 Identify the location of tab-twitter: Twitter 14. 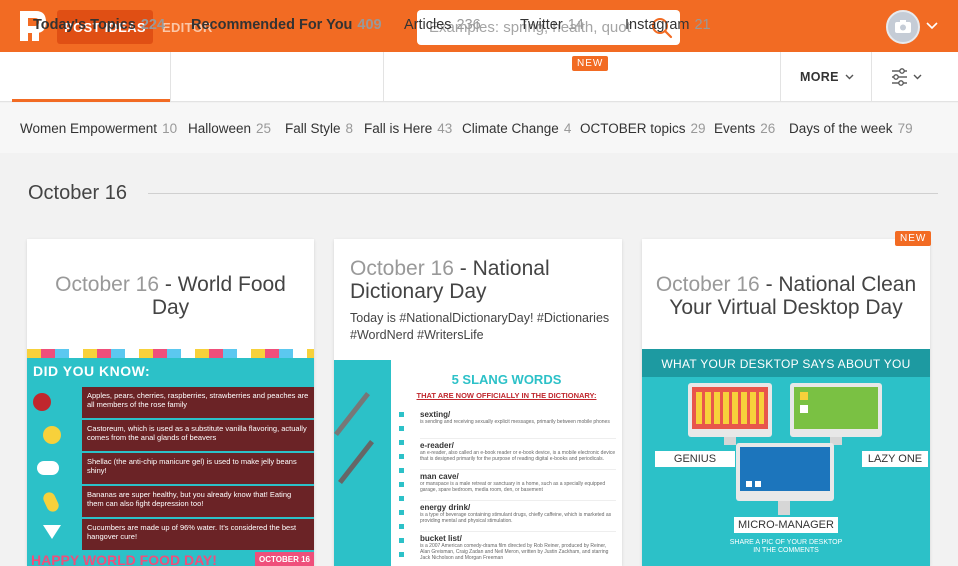
(552, 25).